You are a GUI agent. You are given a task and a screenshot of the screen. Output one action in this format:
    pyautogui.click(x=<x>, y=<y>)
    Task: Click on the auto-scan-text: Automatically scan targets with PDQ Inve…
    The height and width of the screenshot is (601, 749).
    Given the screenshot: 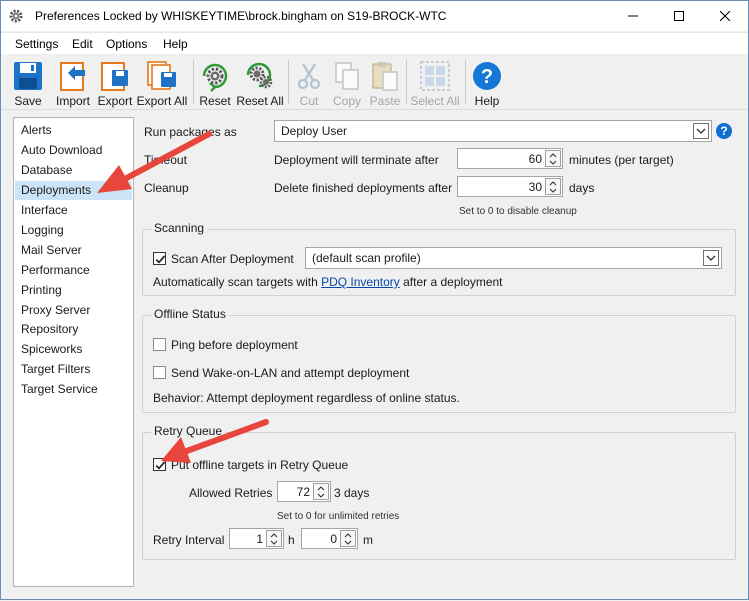 What is the action you would take?
    pyautogui.click(x=328, y=282)
    